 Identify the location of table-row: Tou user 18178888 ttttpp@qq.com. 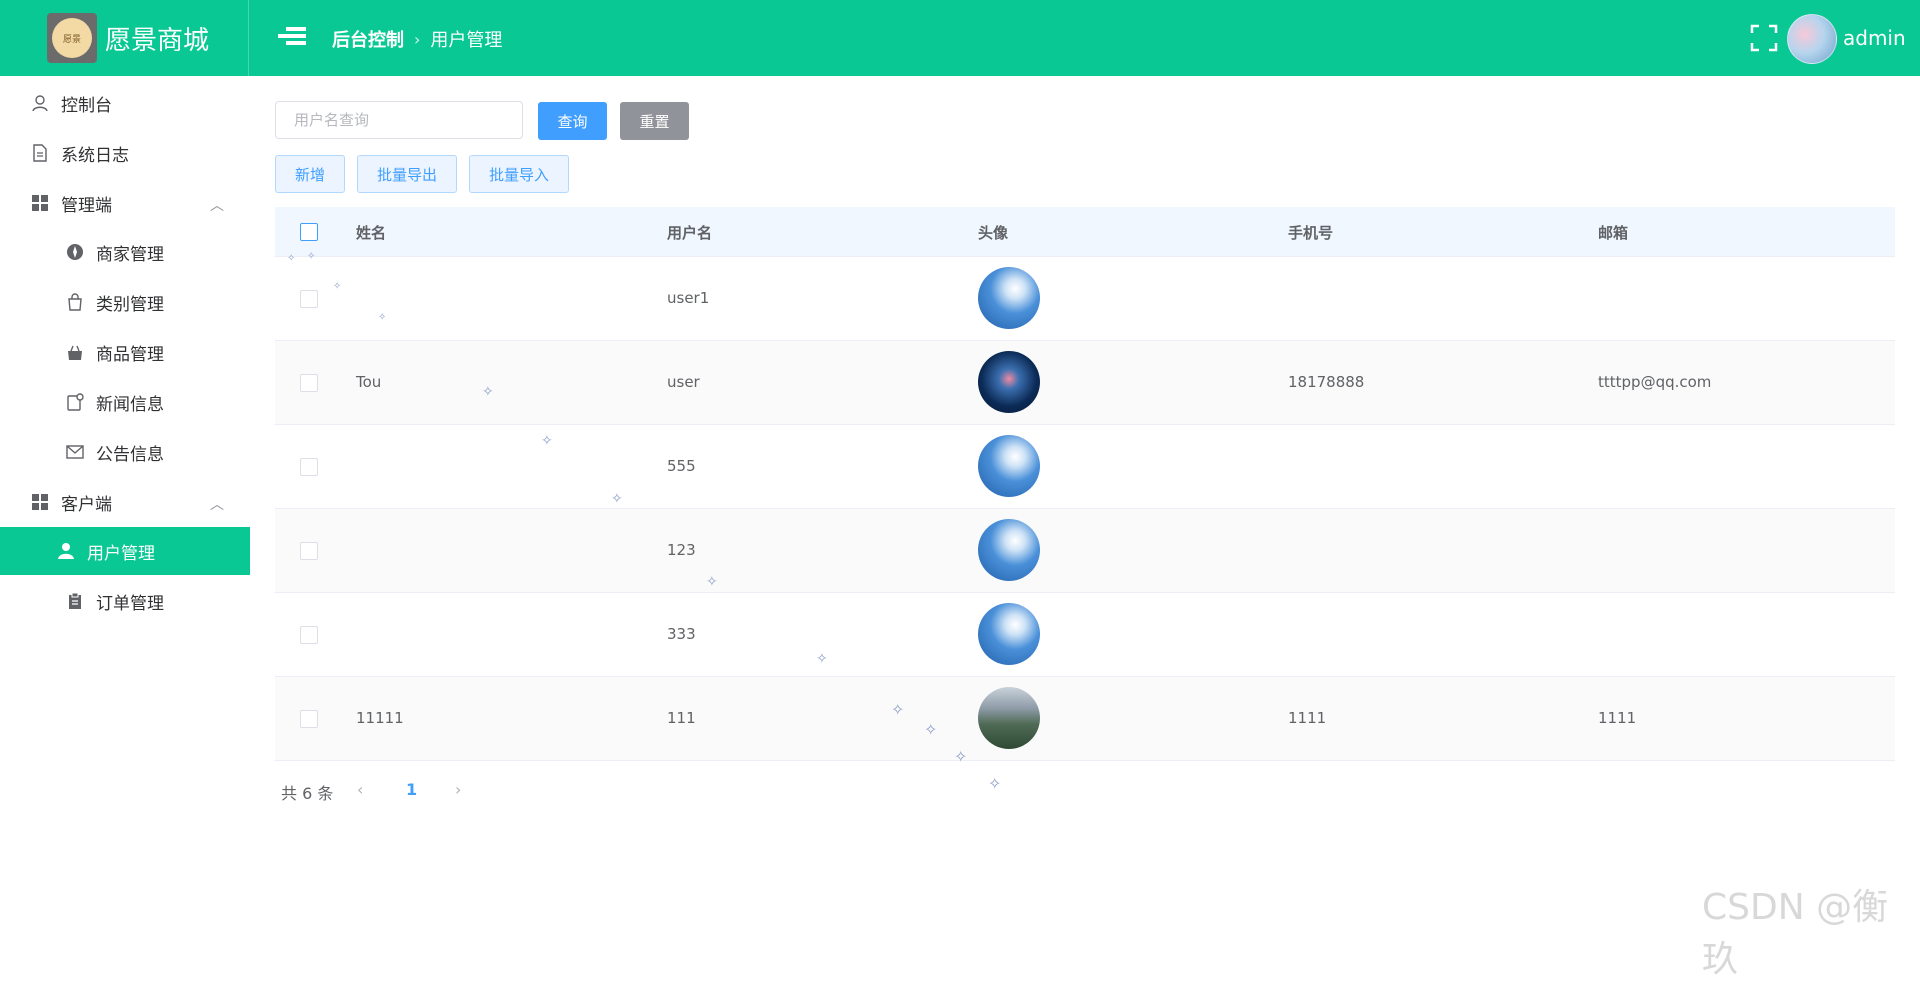
(1085, 383).